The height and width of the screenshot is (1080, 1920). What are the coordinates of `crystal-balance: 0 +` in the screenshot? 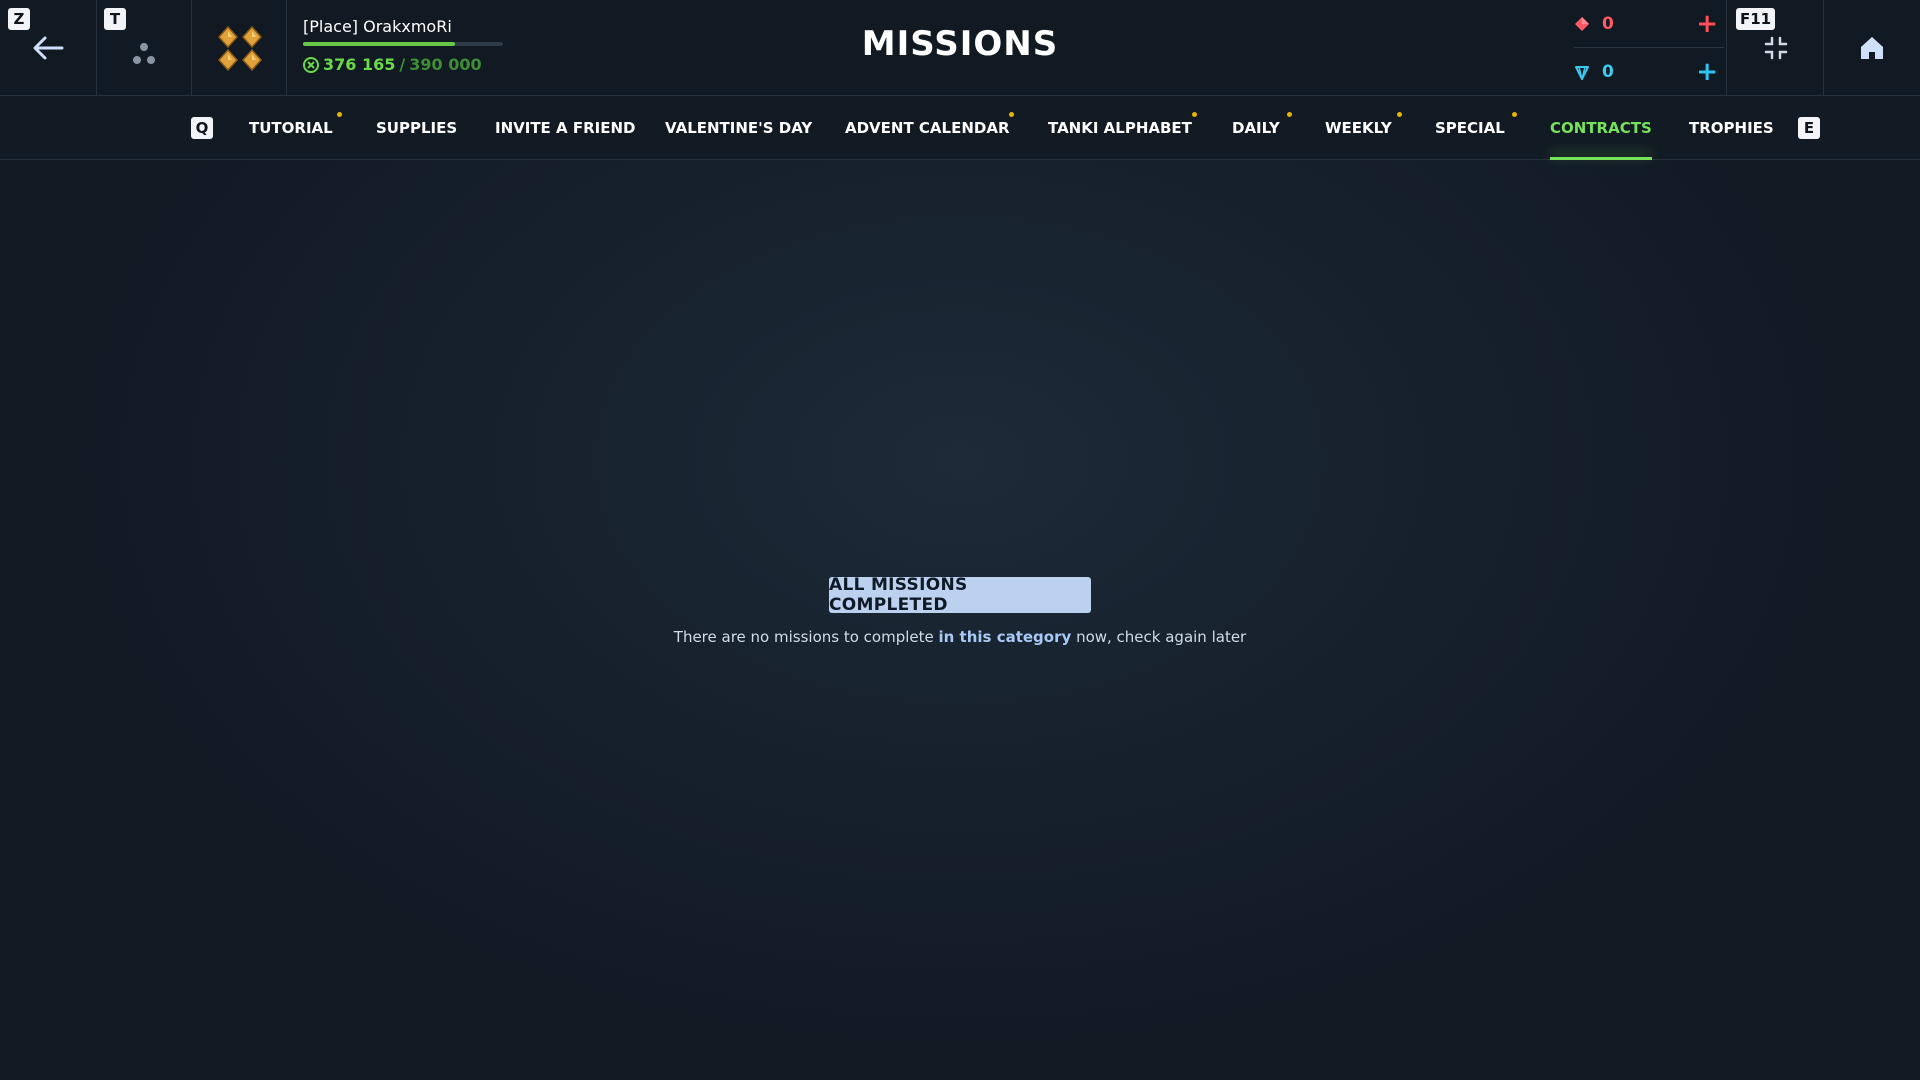 It's located at (1646, 72).